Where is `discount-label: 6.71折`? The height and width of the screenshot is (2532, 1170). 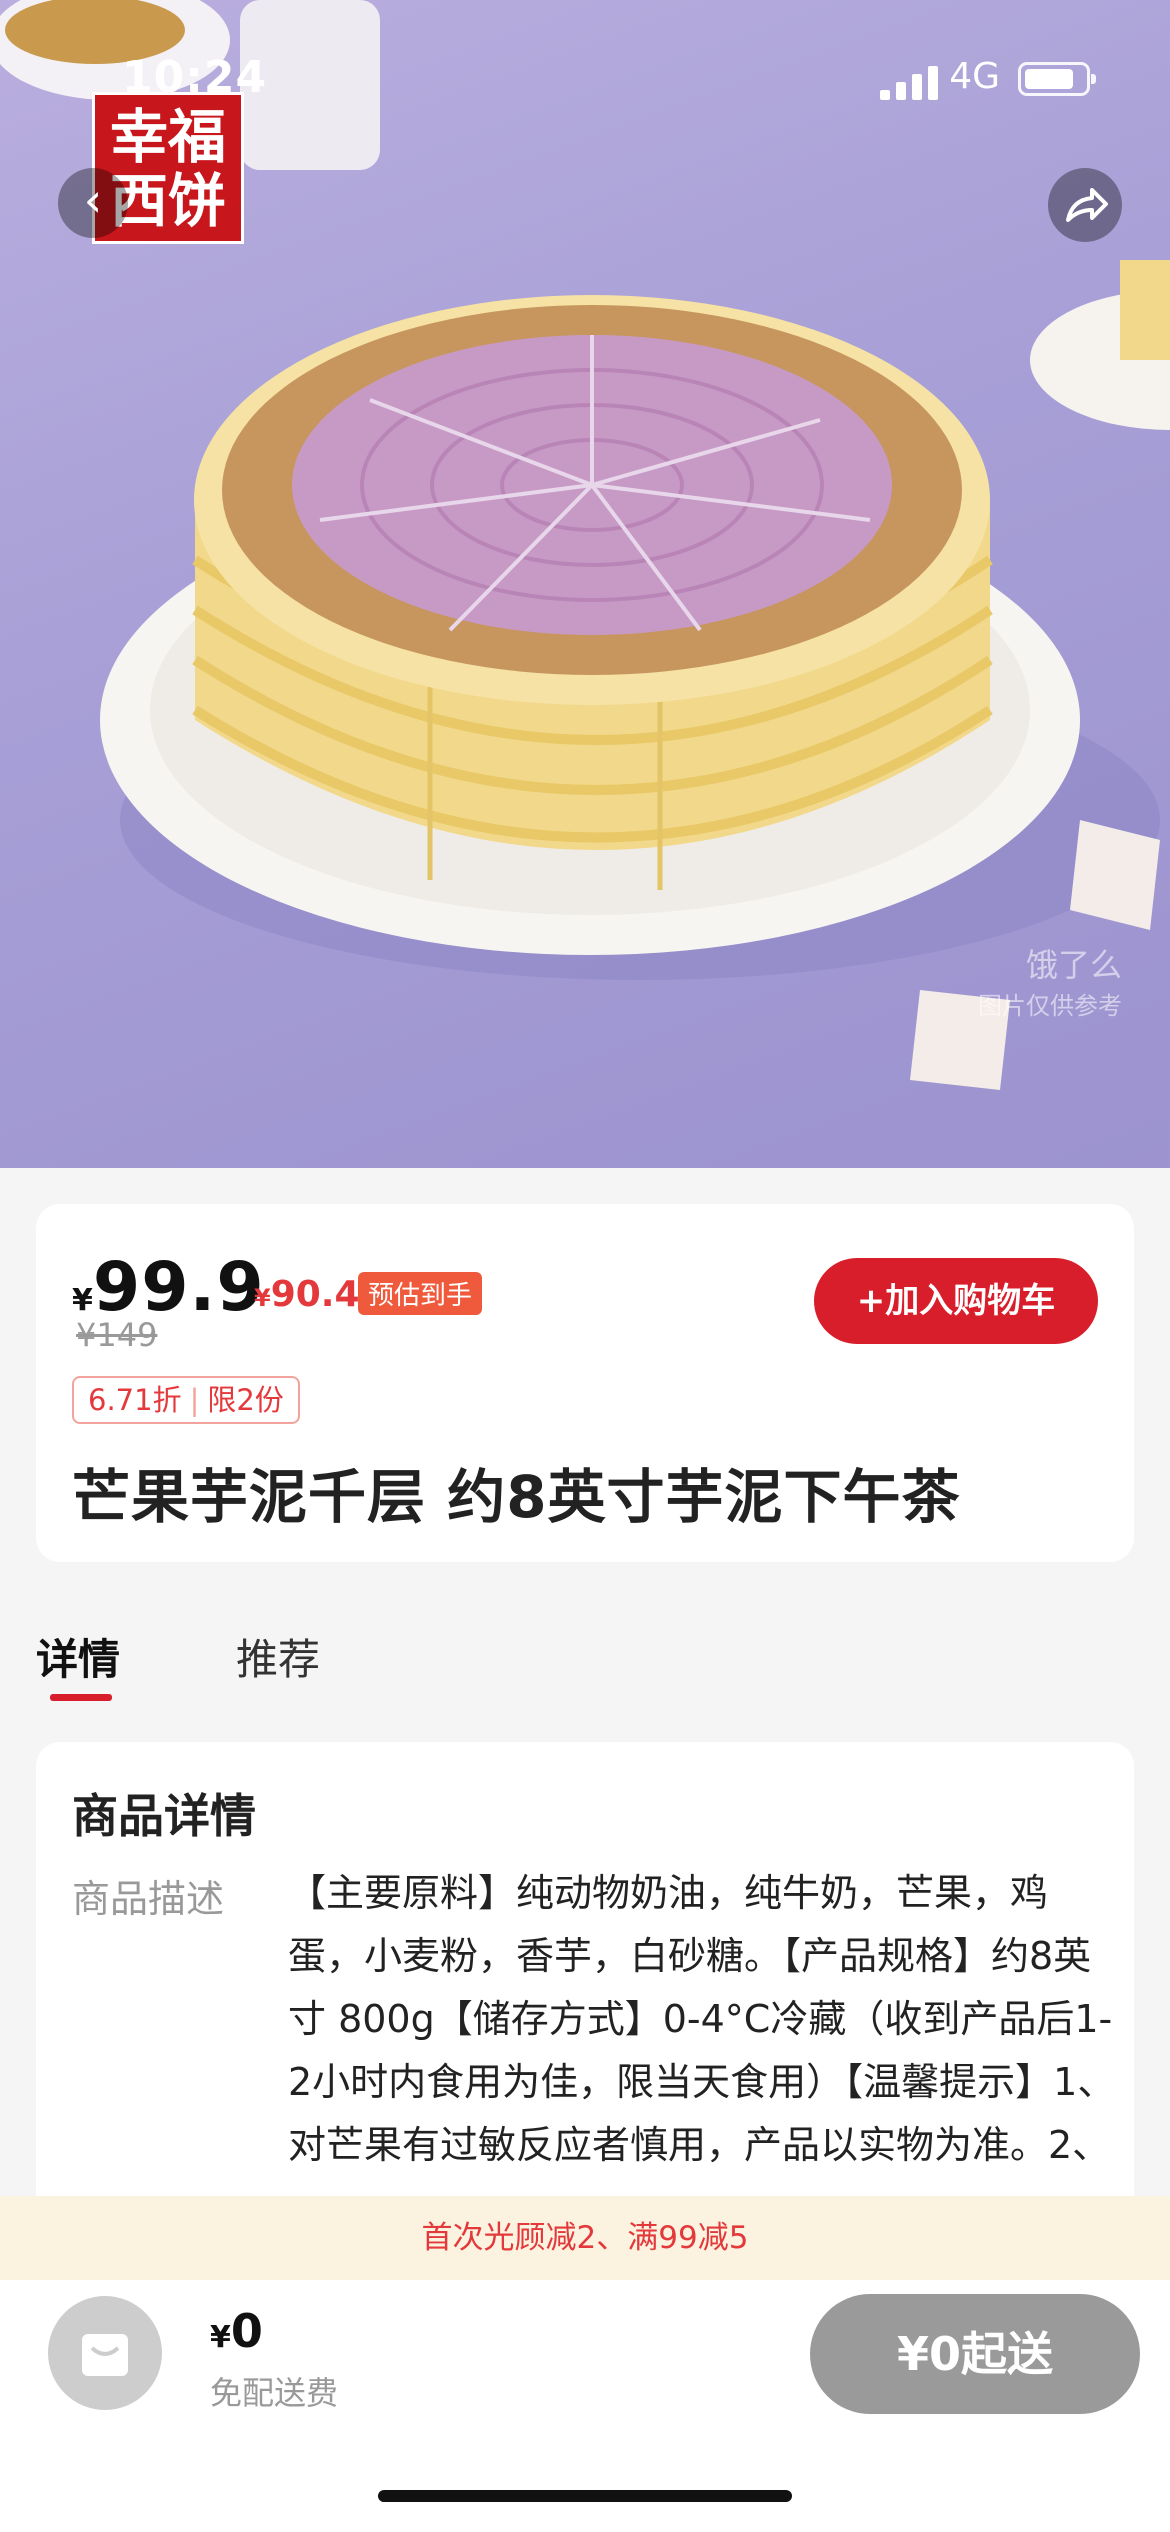
discount-label: 6.71折 is located at coordinates (135, 1400).